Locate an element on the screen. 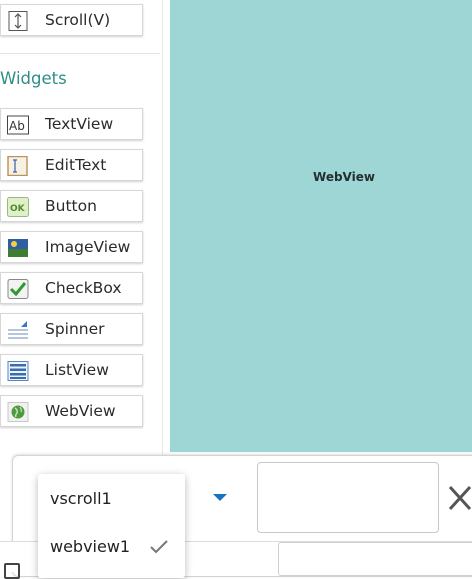  button-icon: OK is located at coordinates (18, 207).